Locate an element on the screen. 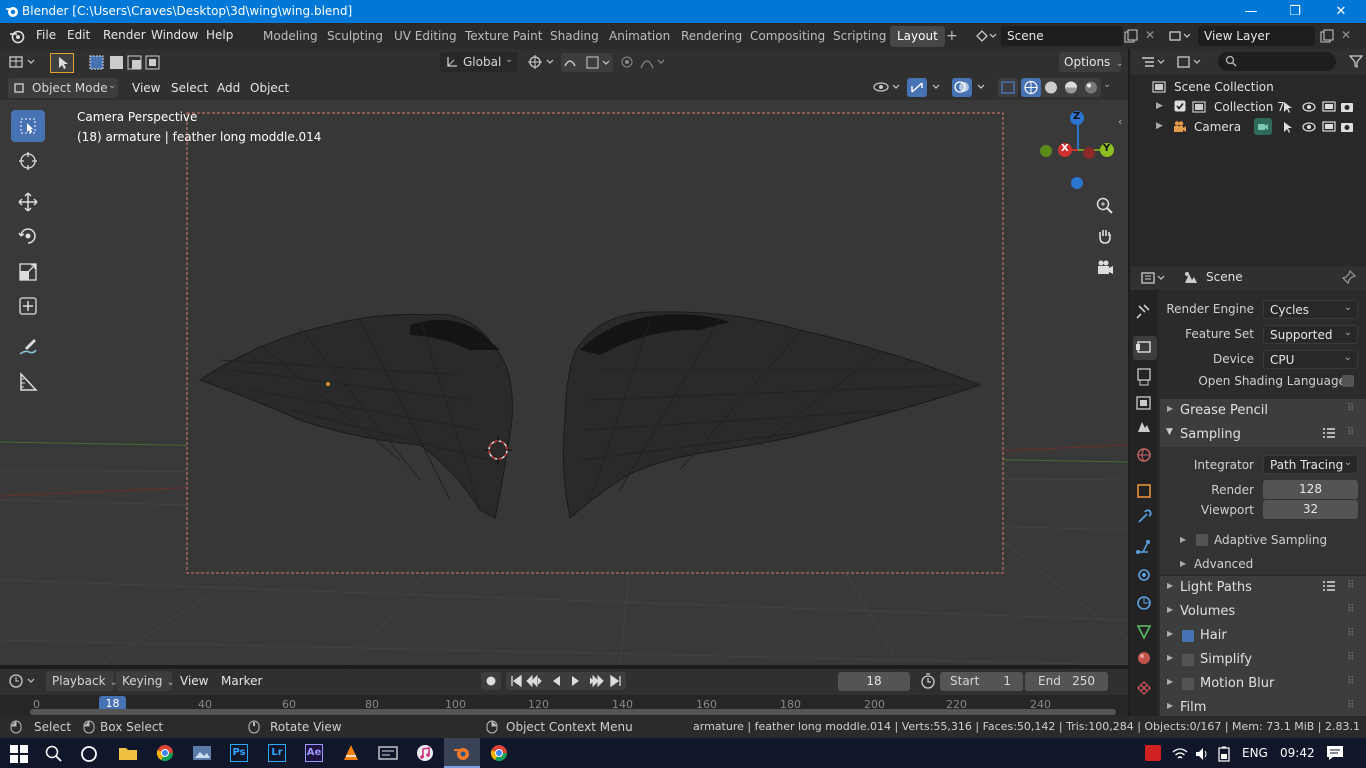  copy-scene-icon is located at coordinates (1131, 36).